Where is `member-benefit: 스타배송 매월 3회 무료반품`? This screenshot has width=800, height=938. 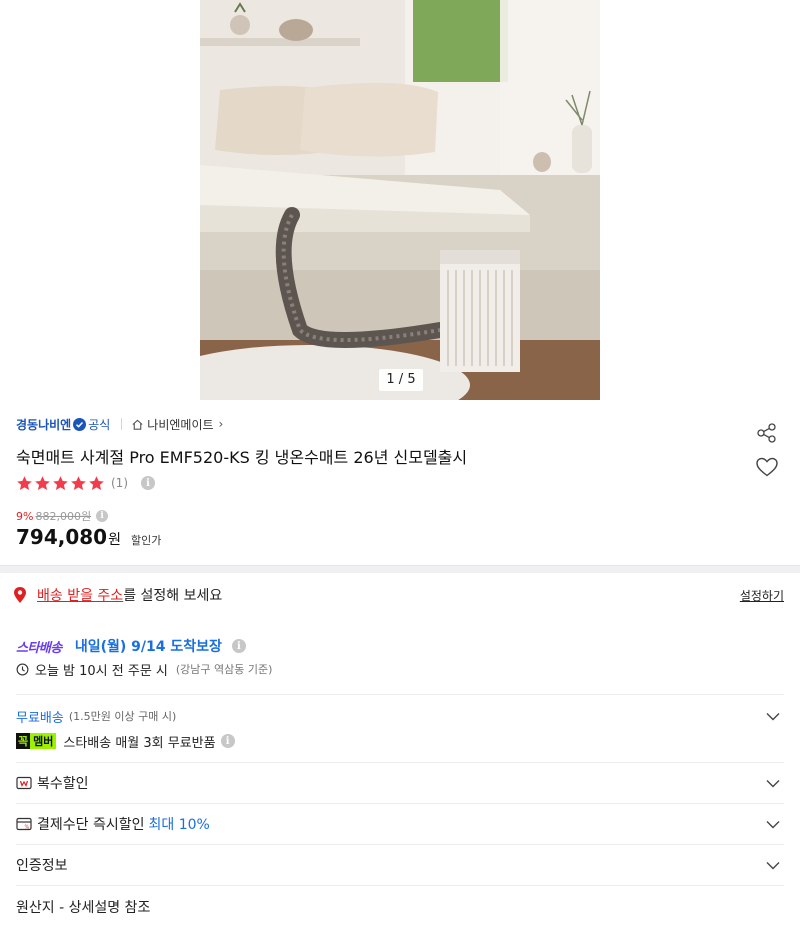 member-benefit: 스타배송 매월 3회 무료반품 is located at coordinates (139, 743).